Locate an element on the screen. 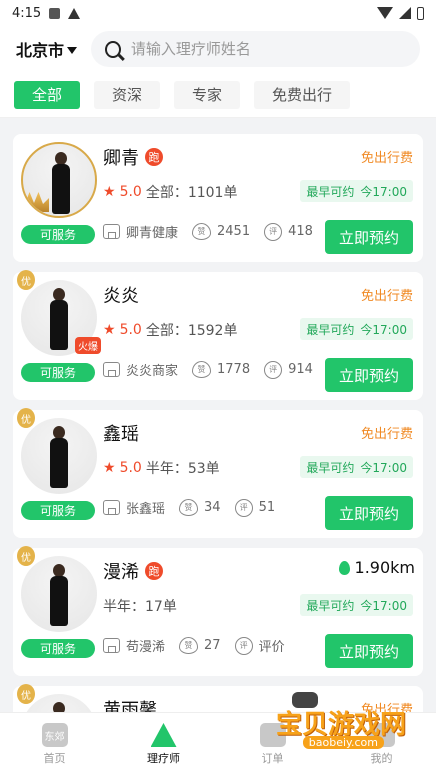 The width and height of the screenshot is (436, 776). city-selector: 北京市 is located at coordinates (47, 49).